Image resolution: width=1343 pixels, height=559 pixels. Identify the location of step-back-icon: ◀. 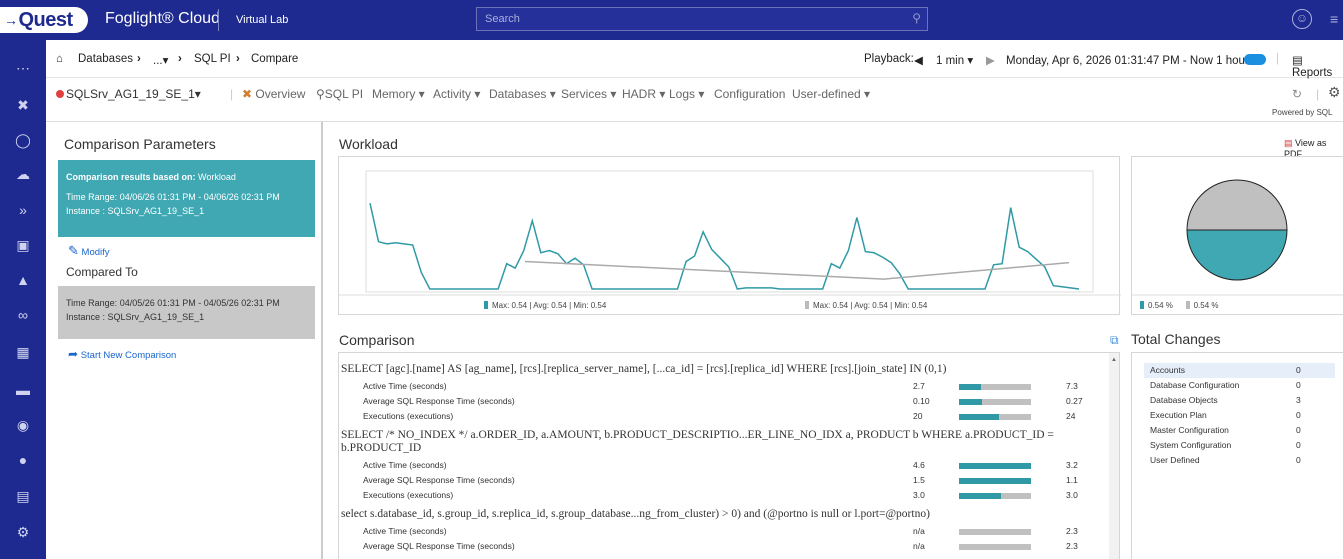
(918, 60).